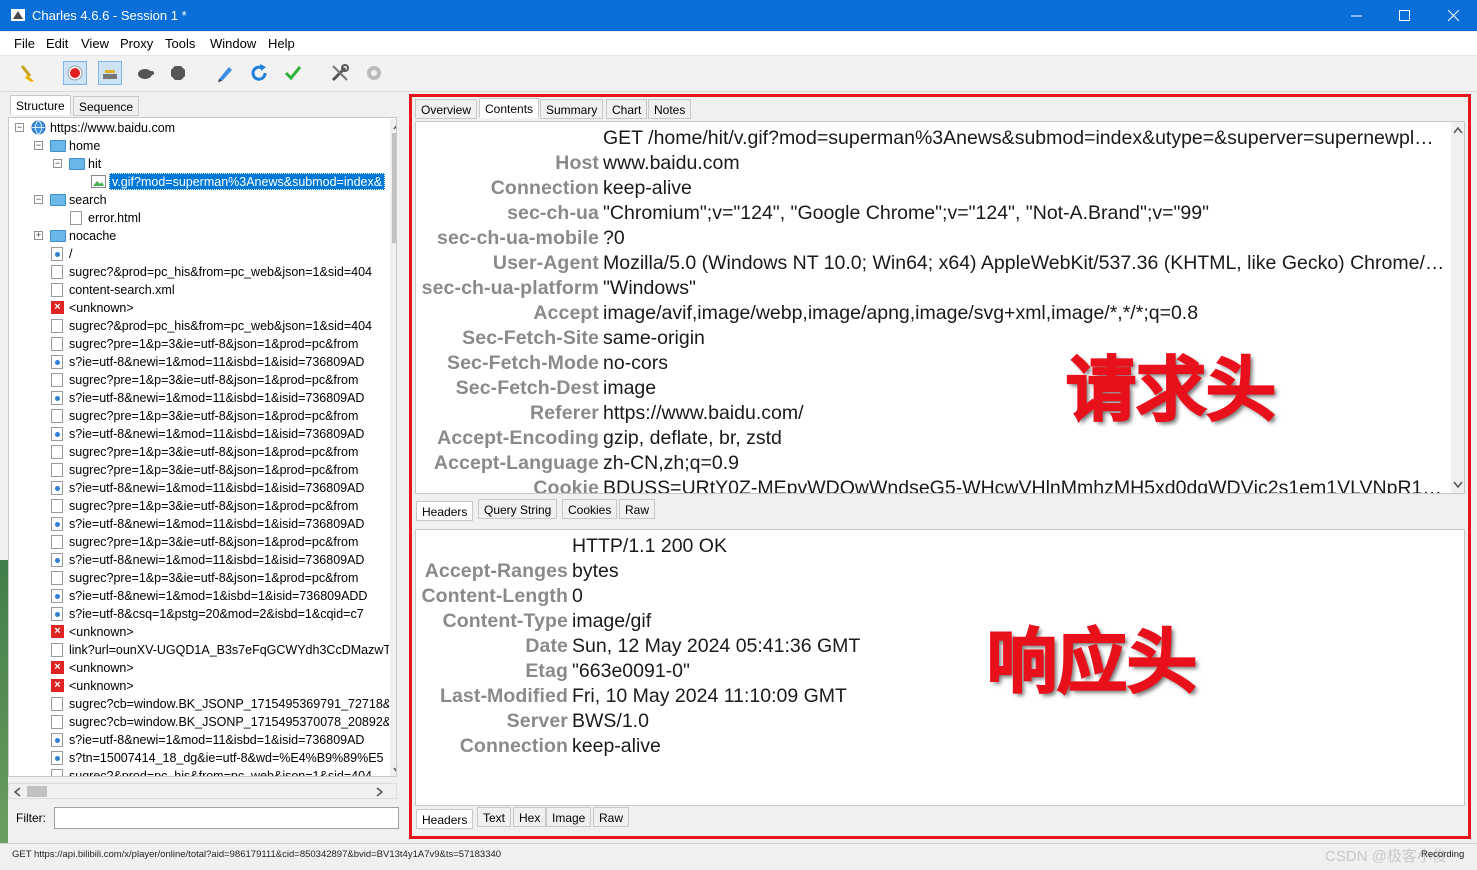 This screenshot has height=870, width=1477. I want to click on tree-node-nocache: + nocache, so click(203, 236).